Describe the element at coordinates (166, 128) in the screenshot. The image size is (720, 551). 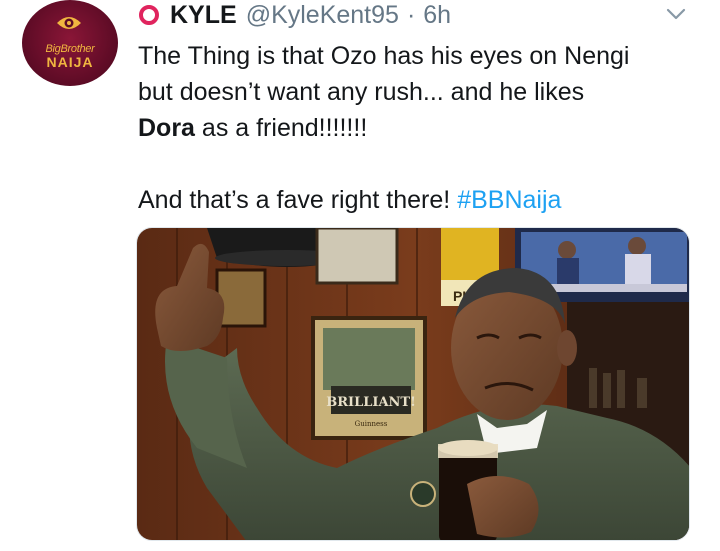
I see `bold-mention-text: Dora` at that location.